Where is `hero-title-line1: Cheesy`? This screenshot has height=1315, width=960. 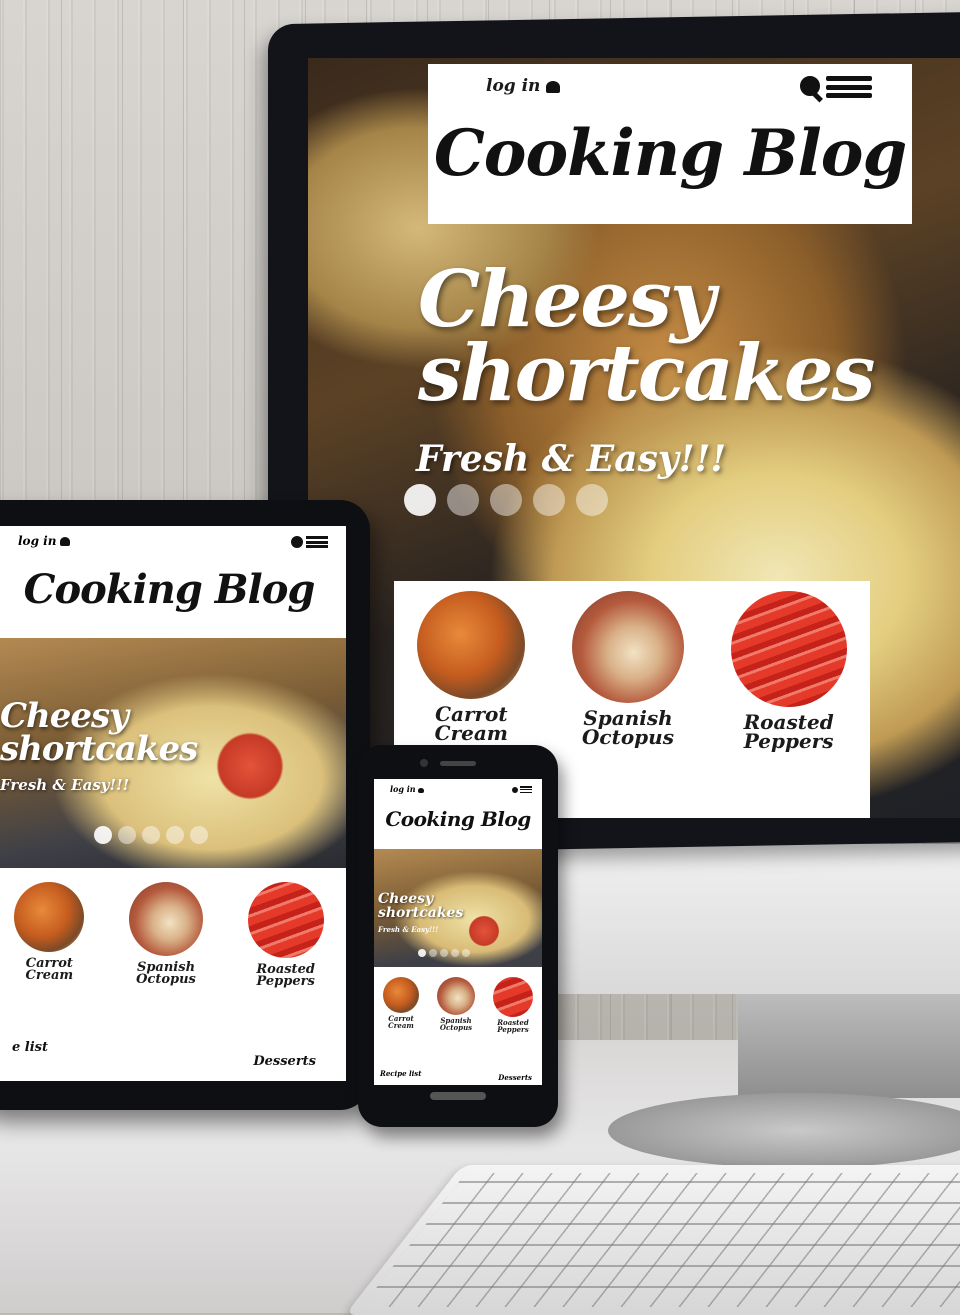
hero-title-line1: Cheesy is located at coordinates (566, 299).